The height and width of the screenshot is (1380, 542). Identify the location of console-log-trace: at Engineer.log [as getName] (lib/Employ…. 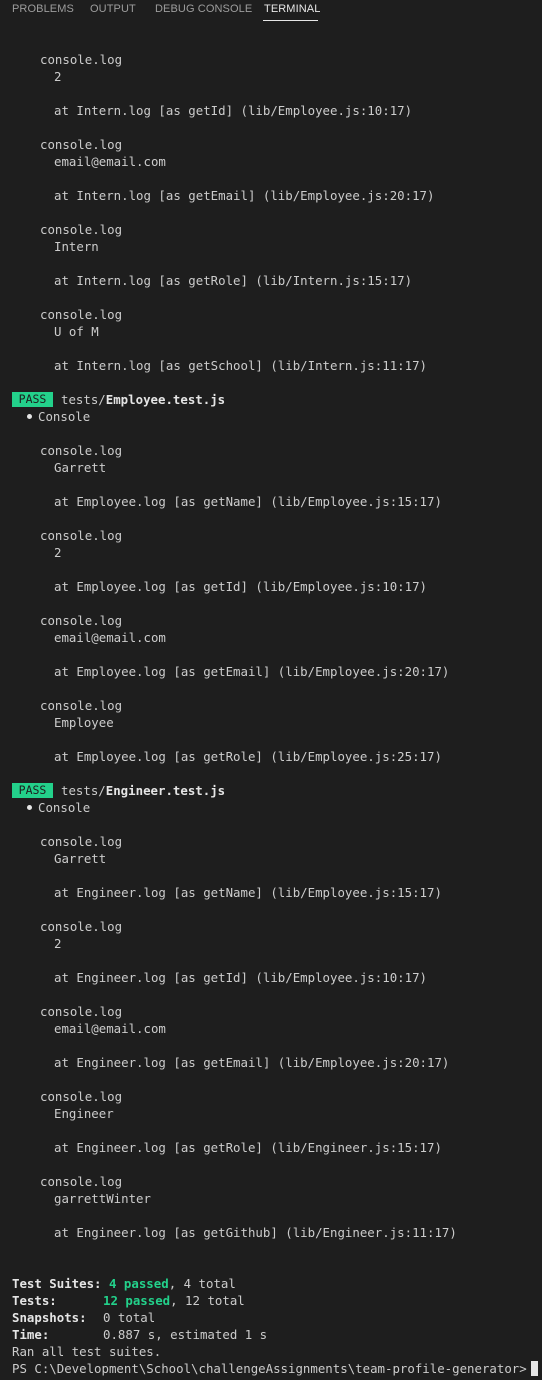
(248, 892).